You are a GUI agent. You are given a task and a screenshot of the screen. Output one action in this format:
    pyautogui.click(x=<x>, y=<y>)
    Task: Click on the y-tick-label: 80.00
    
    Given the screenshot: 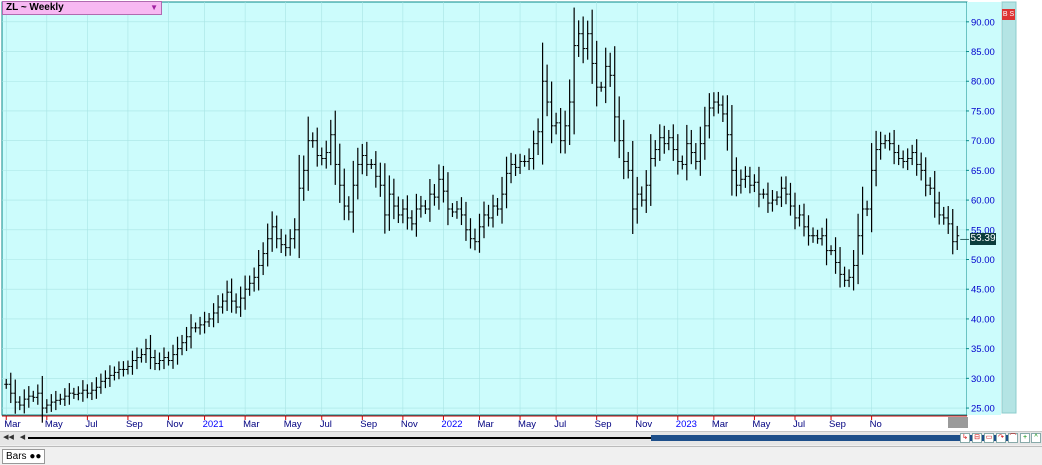 What is the action you would take?
    pyautogui.click(x=983, y=82)
    